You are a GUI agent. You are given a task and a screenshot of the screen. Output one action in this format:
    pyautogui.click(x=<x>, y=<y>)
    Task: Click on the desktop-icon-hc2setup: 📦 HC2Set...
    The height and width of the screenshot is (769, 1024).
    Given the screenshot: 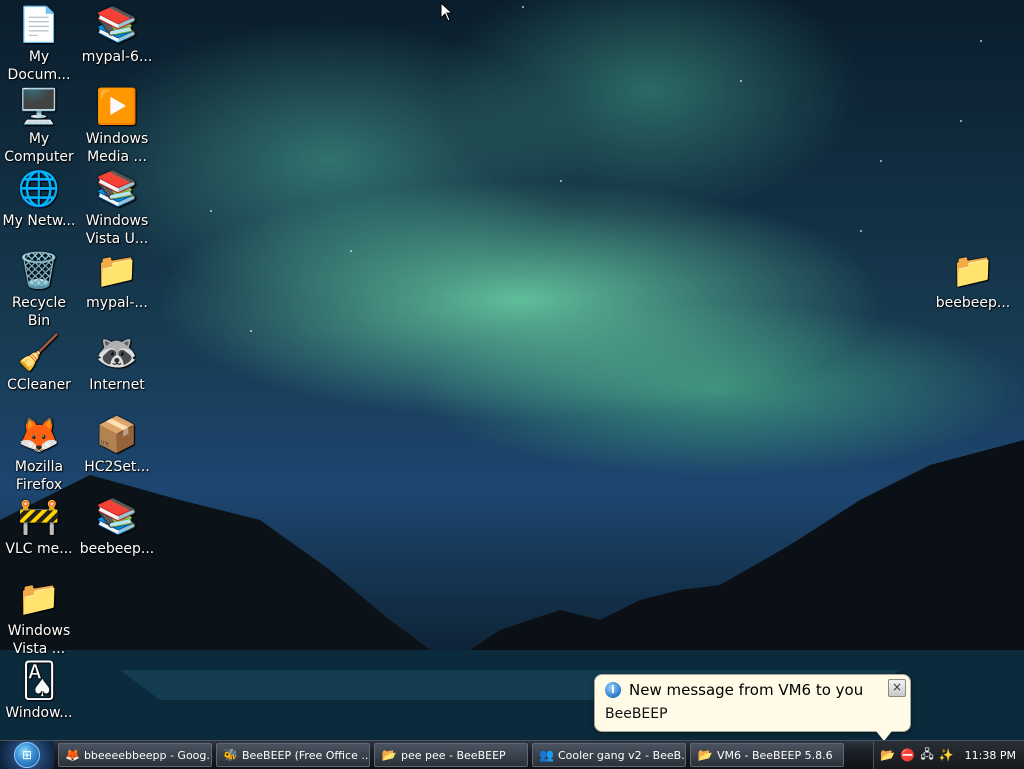 What is the action you would take?
    pyautogui.click(x=117, y=451)
    